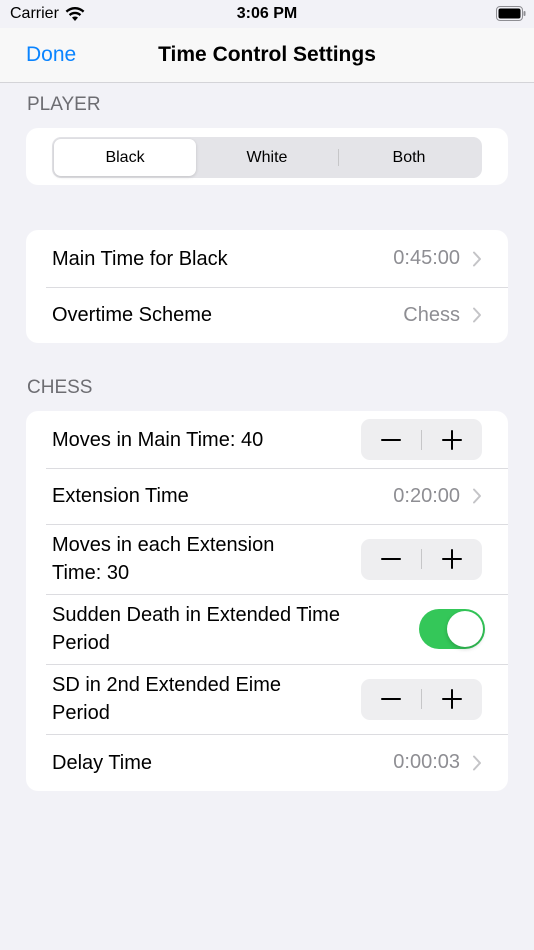 This screenshot has height=950, width=534. I want to click on moves-extension-label-line2: Time: 30, so click(91, 573).